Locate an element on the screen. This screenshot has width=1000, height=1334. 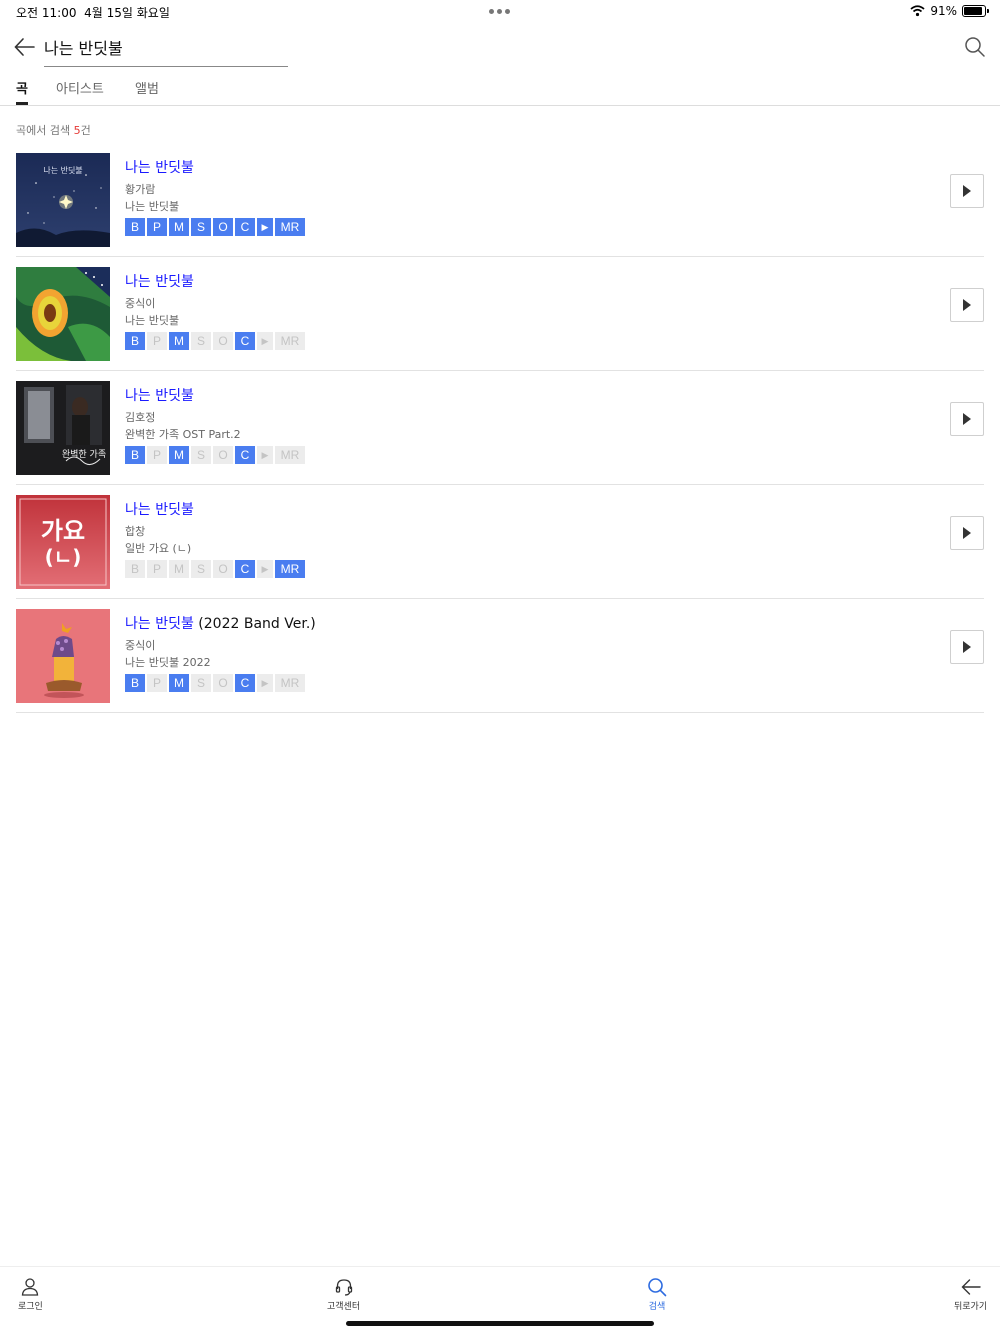
song-album: 완벽한 가족 OST Part.2 is located at coordinates (215, 434).